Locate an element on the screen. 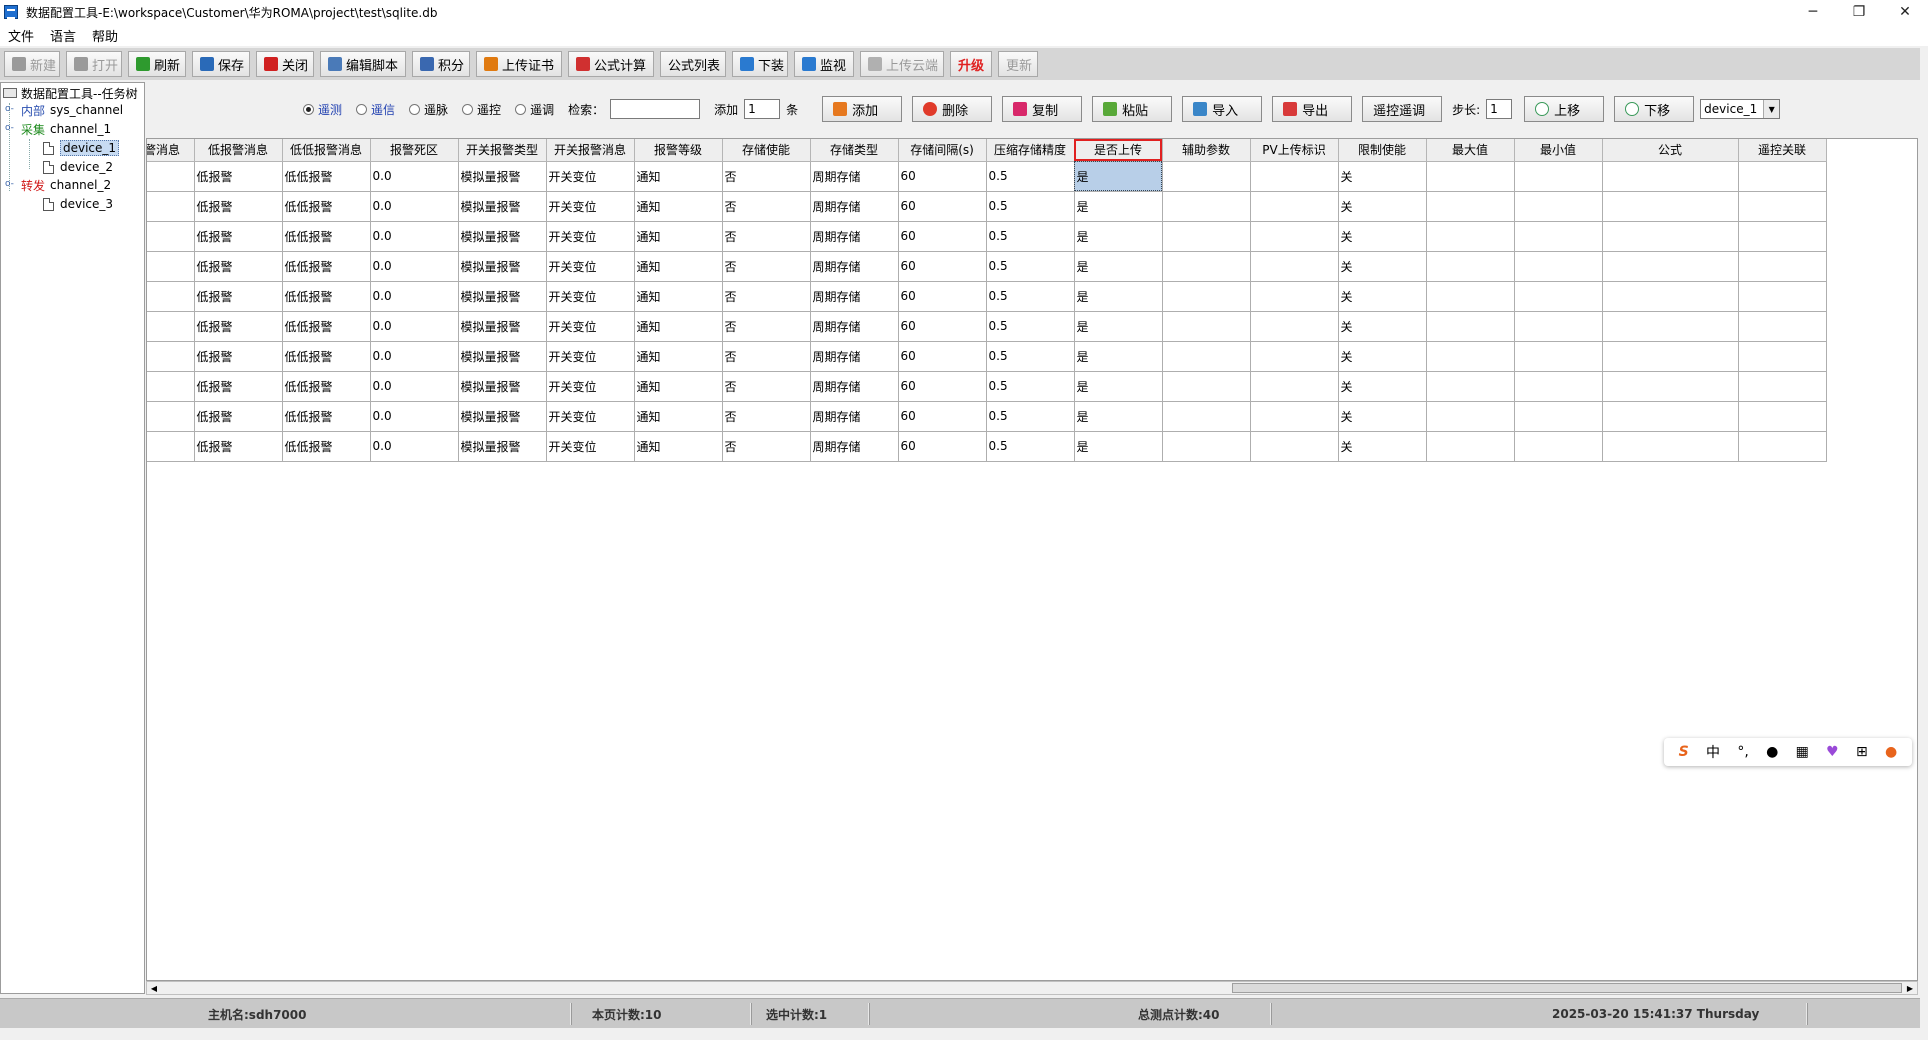 Image resolution: width=1928 pixels, height=1040 pixels. column-header: 辅助参数 is located at coordinates (1206, 150).